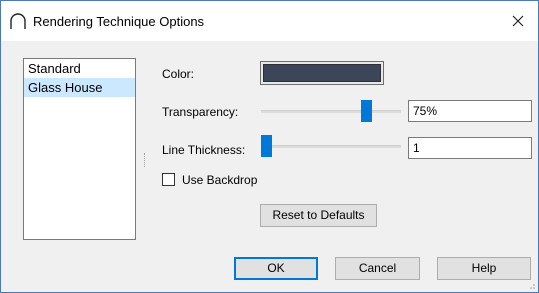  I want to click on close-icon, so click(518, 21).